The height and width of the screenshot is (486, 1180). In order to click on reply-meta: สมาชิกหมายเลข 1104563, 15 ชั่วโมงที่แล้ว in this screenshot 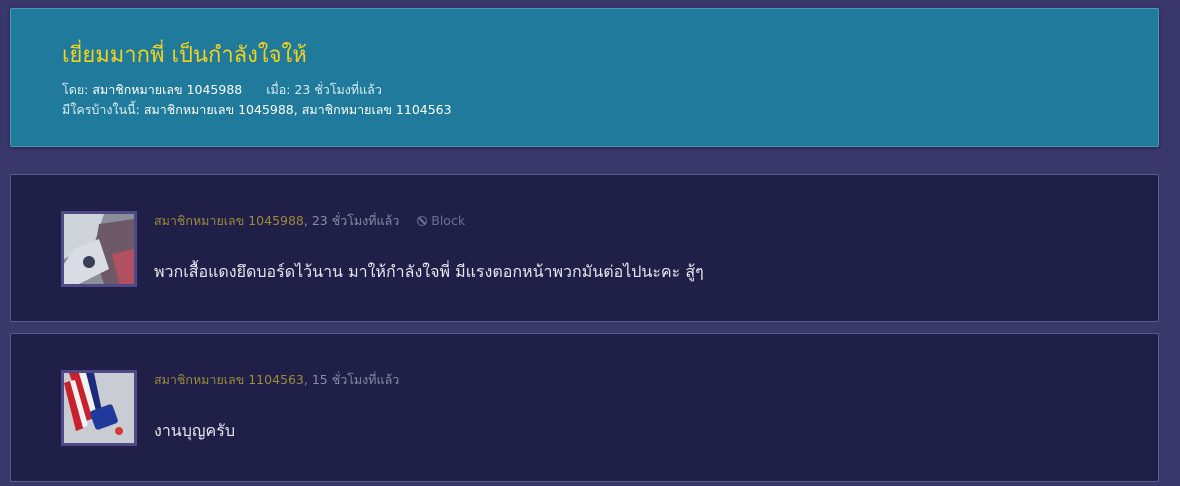, I will do `click(276, 380)`.